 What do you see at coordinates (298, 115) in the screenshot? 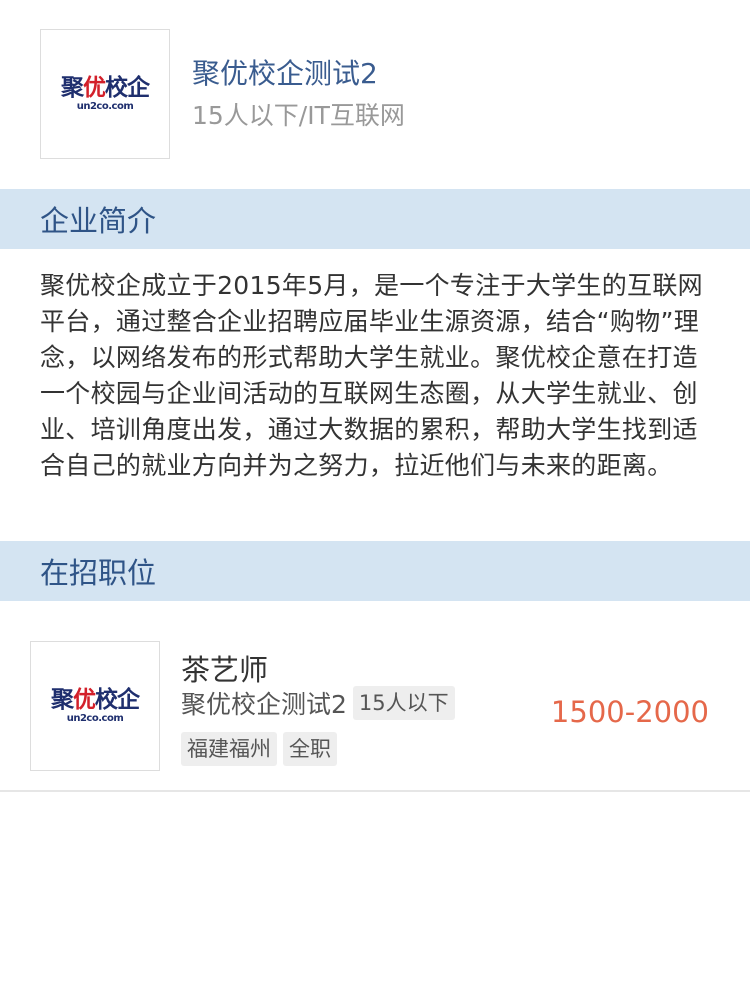
I see `company-meta: 15人以下/IT互联网` at bounding box center [298, 115].